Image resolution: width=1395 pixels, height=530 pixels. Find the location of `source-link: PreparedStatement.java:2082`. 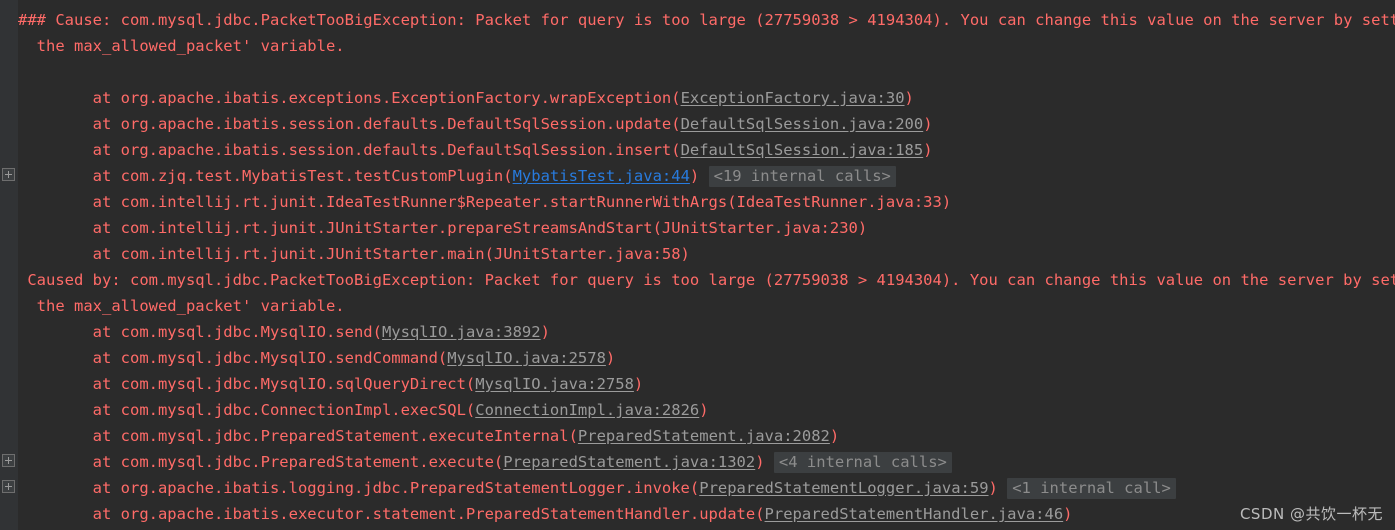

source-link: PreparedStatement.java:2082 is located at coordinates (704, 436).